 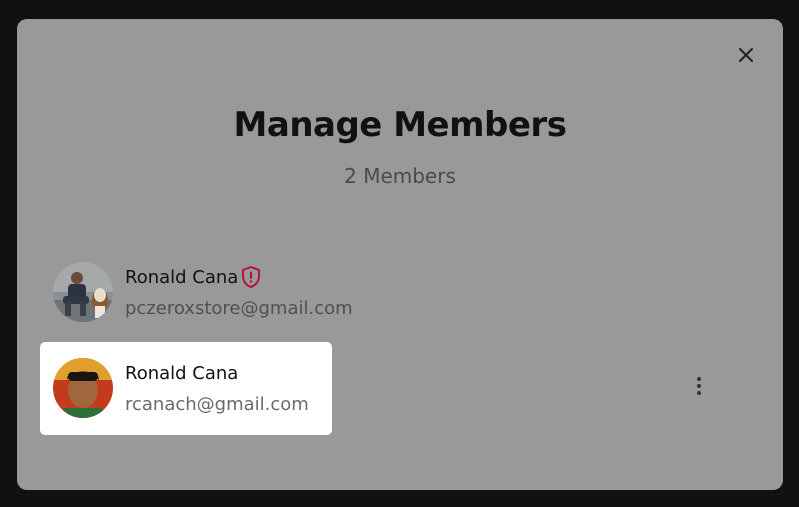 What do you see at coordinates (186, 388) in the screenshot?
I see `member-row-selected: Ronald Cana rcanach@gmail.com` at bounding box center [186, 388].